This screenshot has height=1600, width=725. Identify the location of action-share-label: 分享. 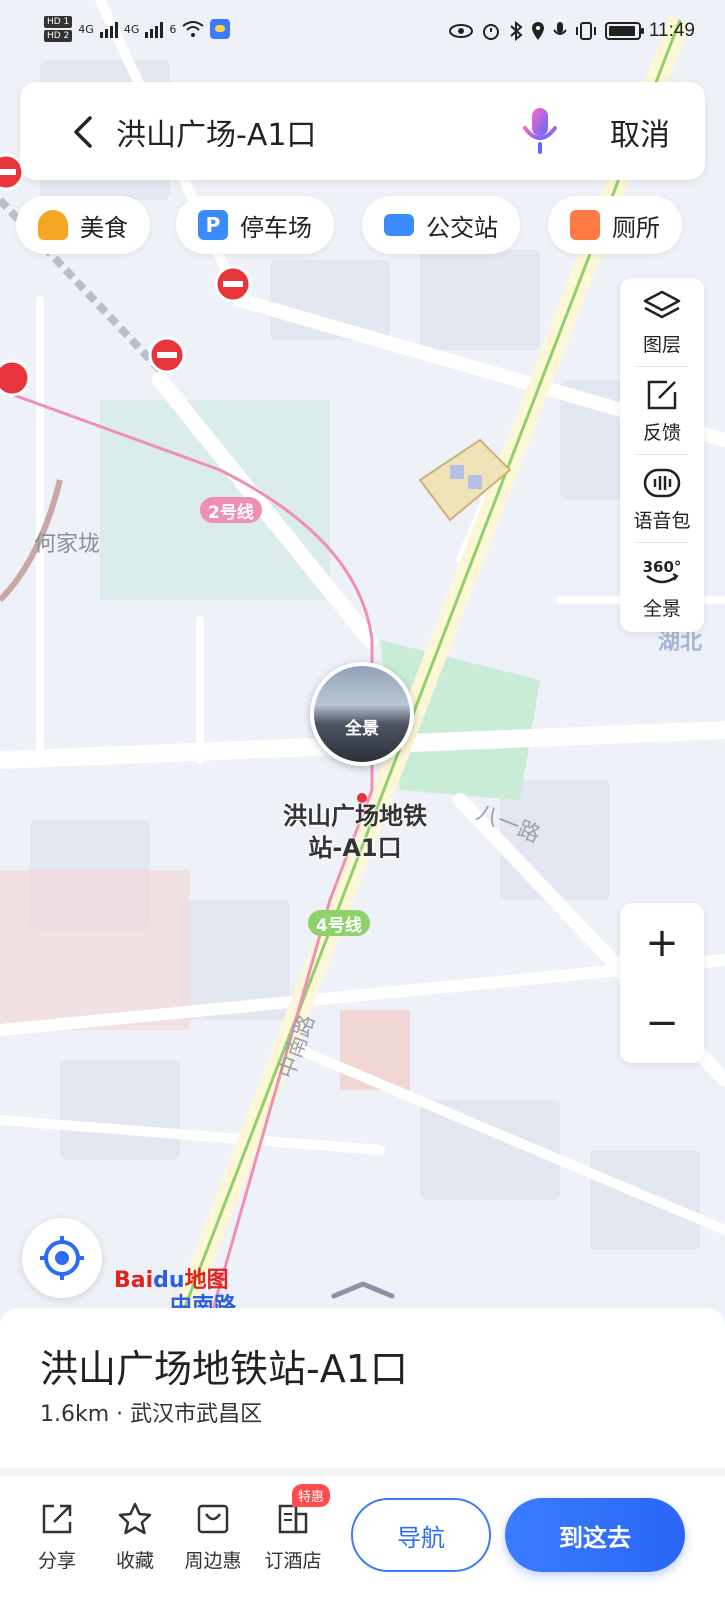
(56, 1561).